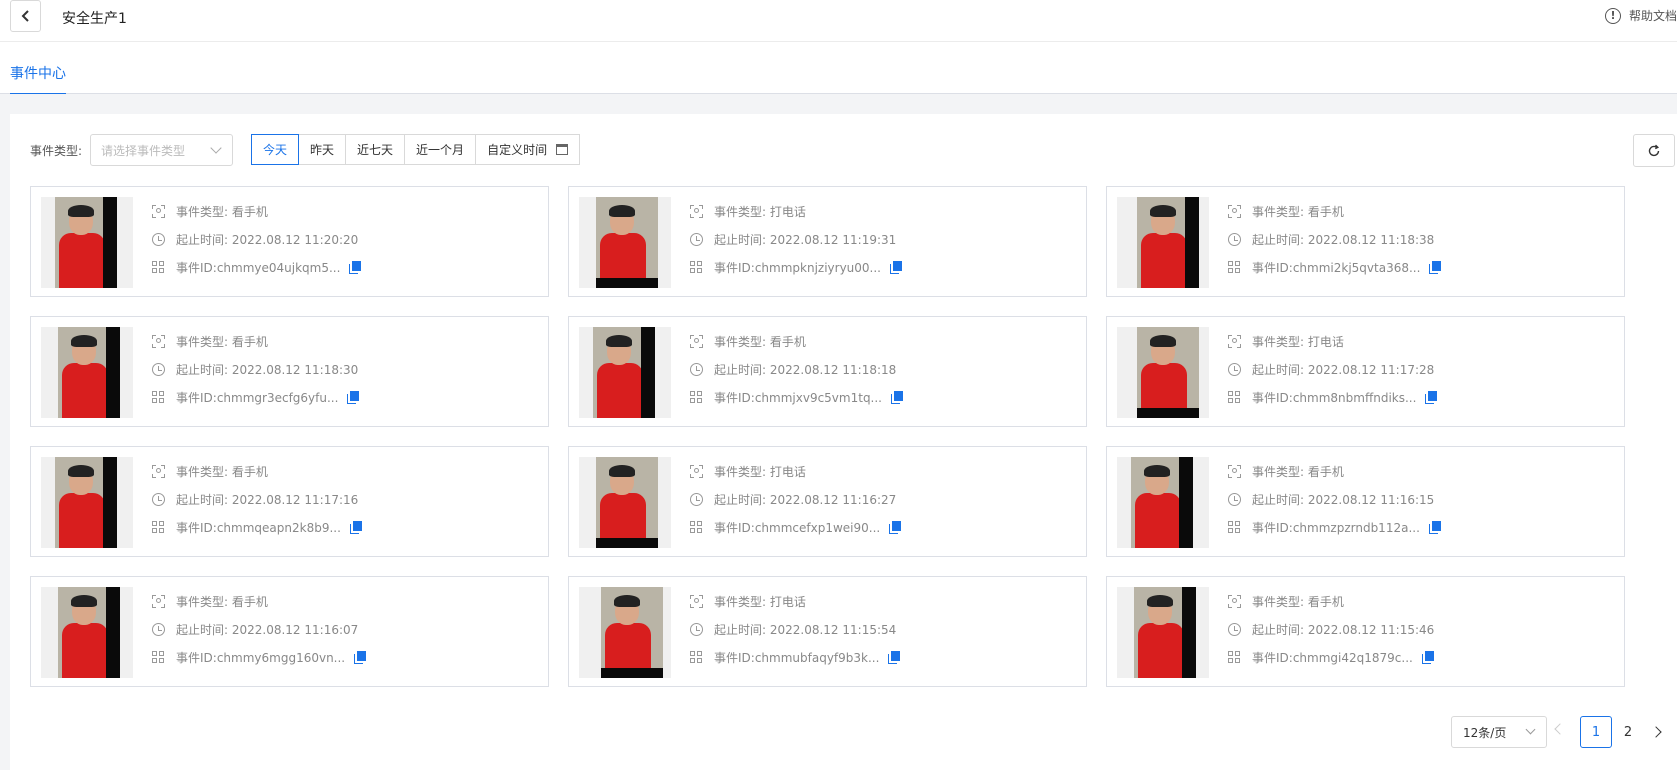  What do you see at coordinates (275, 149) in the screenshot?
I see `date-option-today: 今天` at bounding box center [275, 149].